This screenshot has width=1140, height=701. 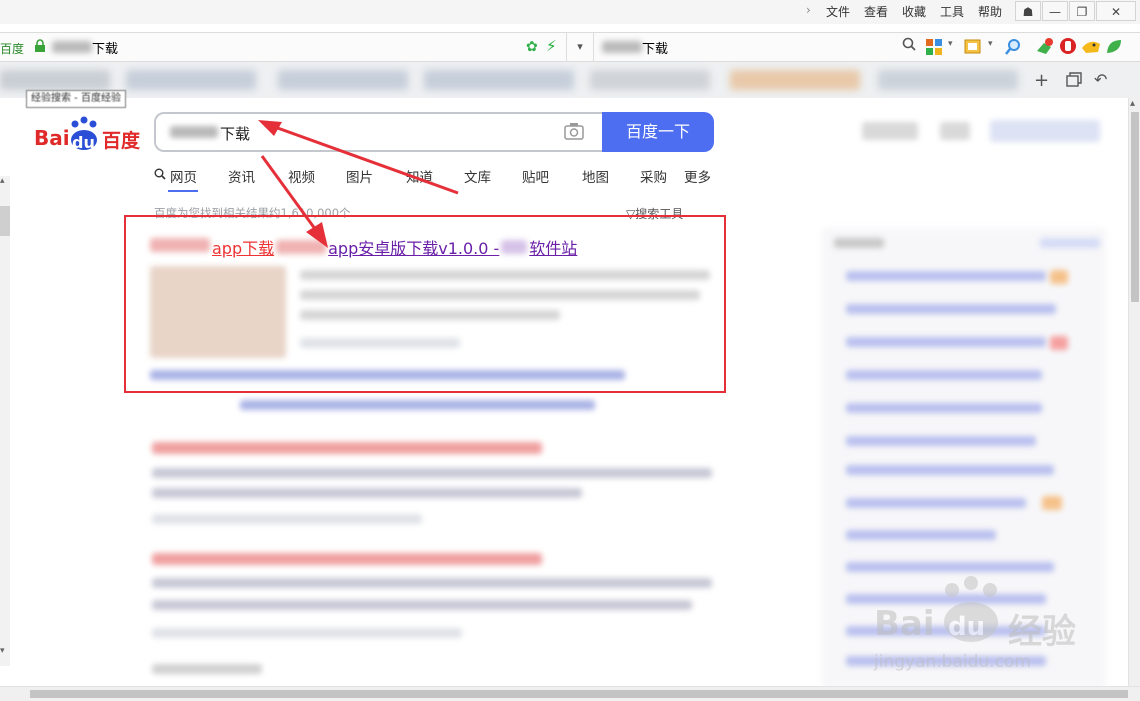 I want to click on fox-icon, so click(x=1091, y=48).